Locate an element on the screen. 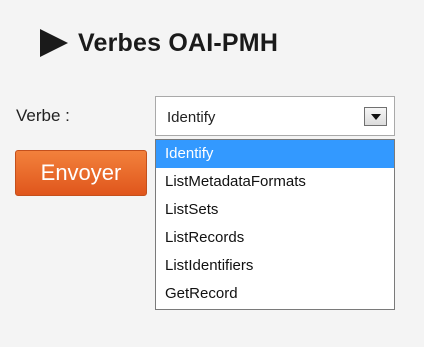  option-listmetadataformats: ListMetadataFormats is located at coordinates (275, 182).